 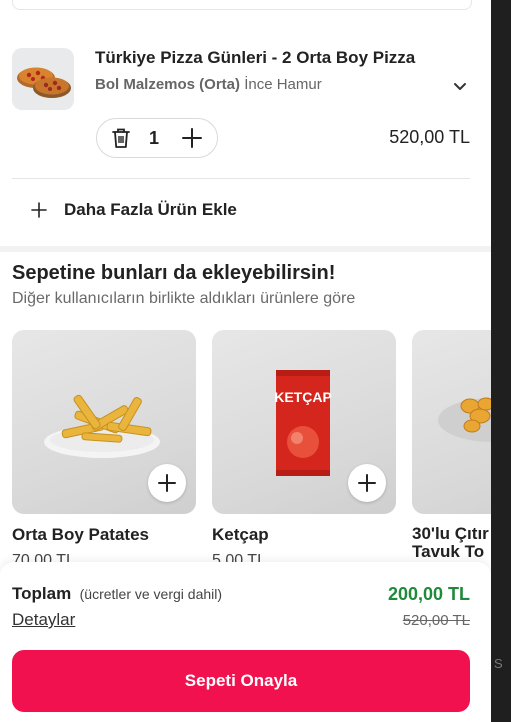 I want to click on product-title: Türkiye Pizza Günleri - 2 Orta Boy Pizza, so click(x=255, y=57).